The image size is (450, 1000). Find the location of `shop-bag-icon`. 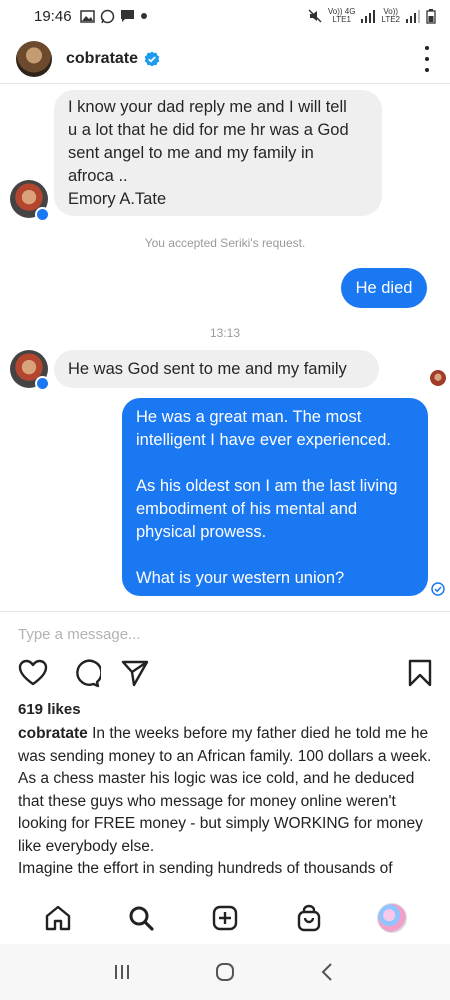

shop-bag-icon is located at coordinates (308, 918).